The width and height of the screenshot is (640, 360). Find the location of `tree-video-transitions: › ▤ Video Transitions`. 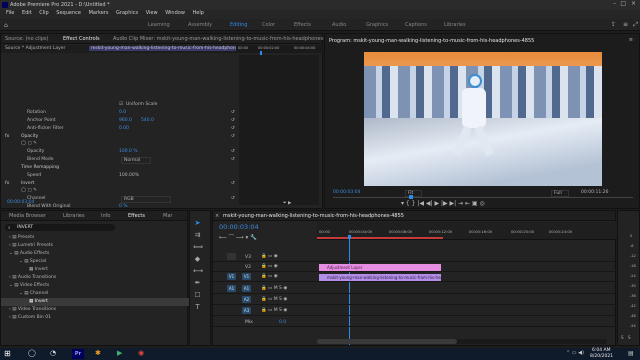

tree-video-transitions: › ▤ Video Transitions is located at coordinates (32, 309).